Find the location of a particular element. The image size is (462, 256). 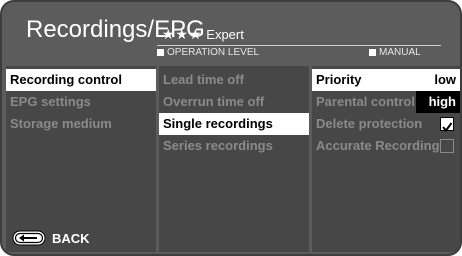

accurate-recording-row: Accurate Recording is located at coordinates (386, 146).